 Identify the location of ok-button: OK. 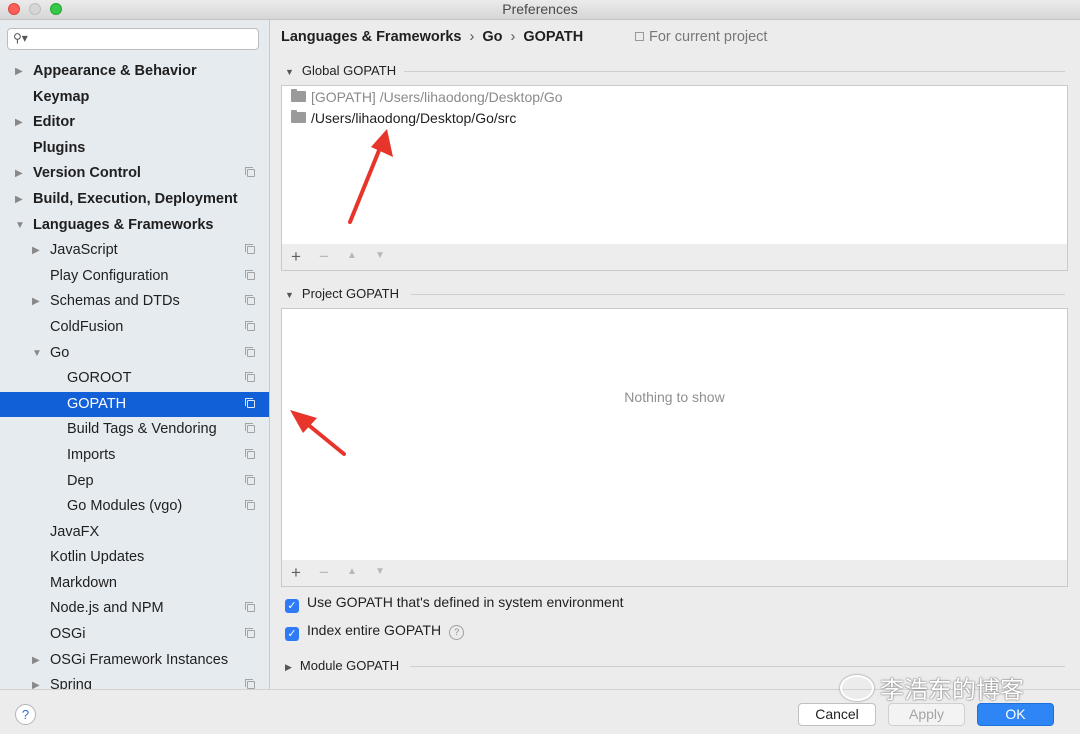
(1015, 714).